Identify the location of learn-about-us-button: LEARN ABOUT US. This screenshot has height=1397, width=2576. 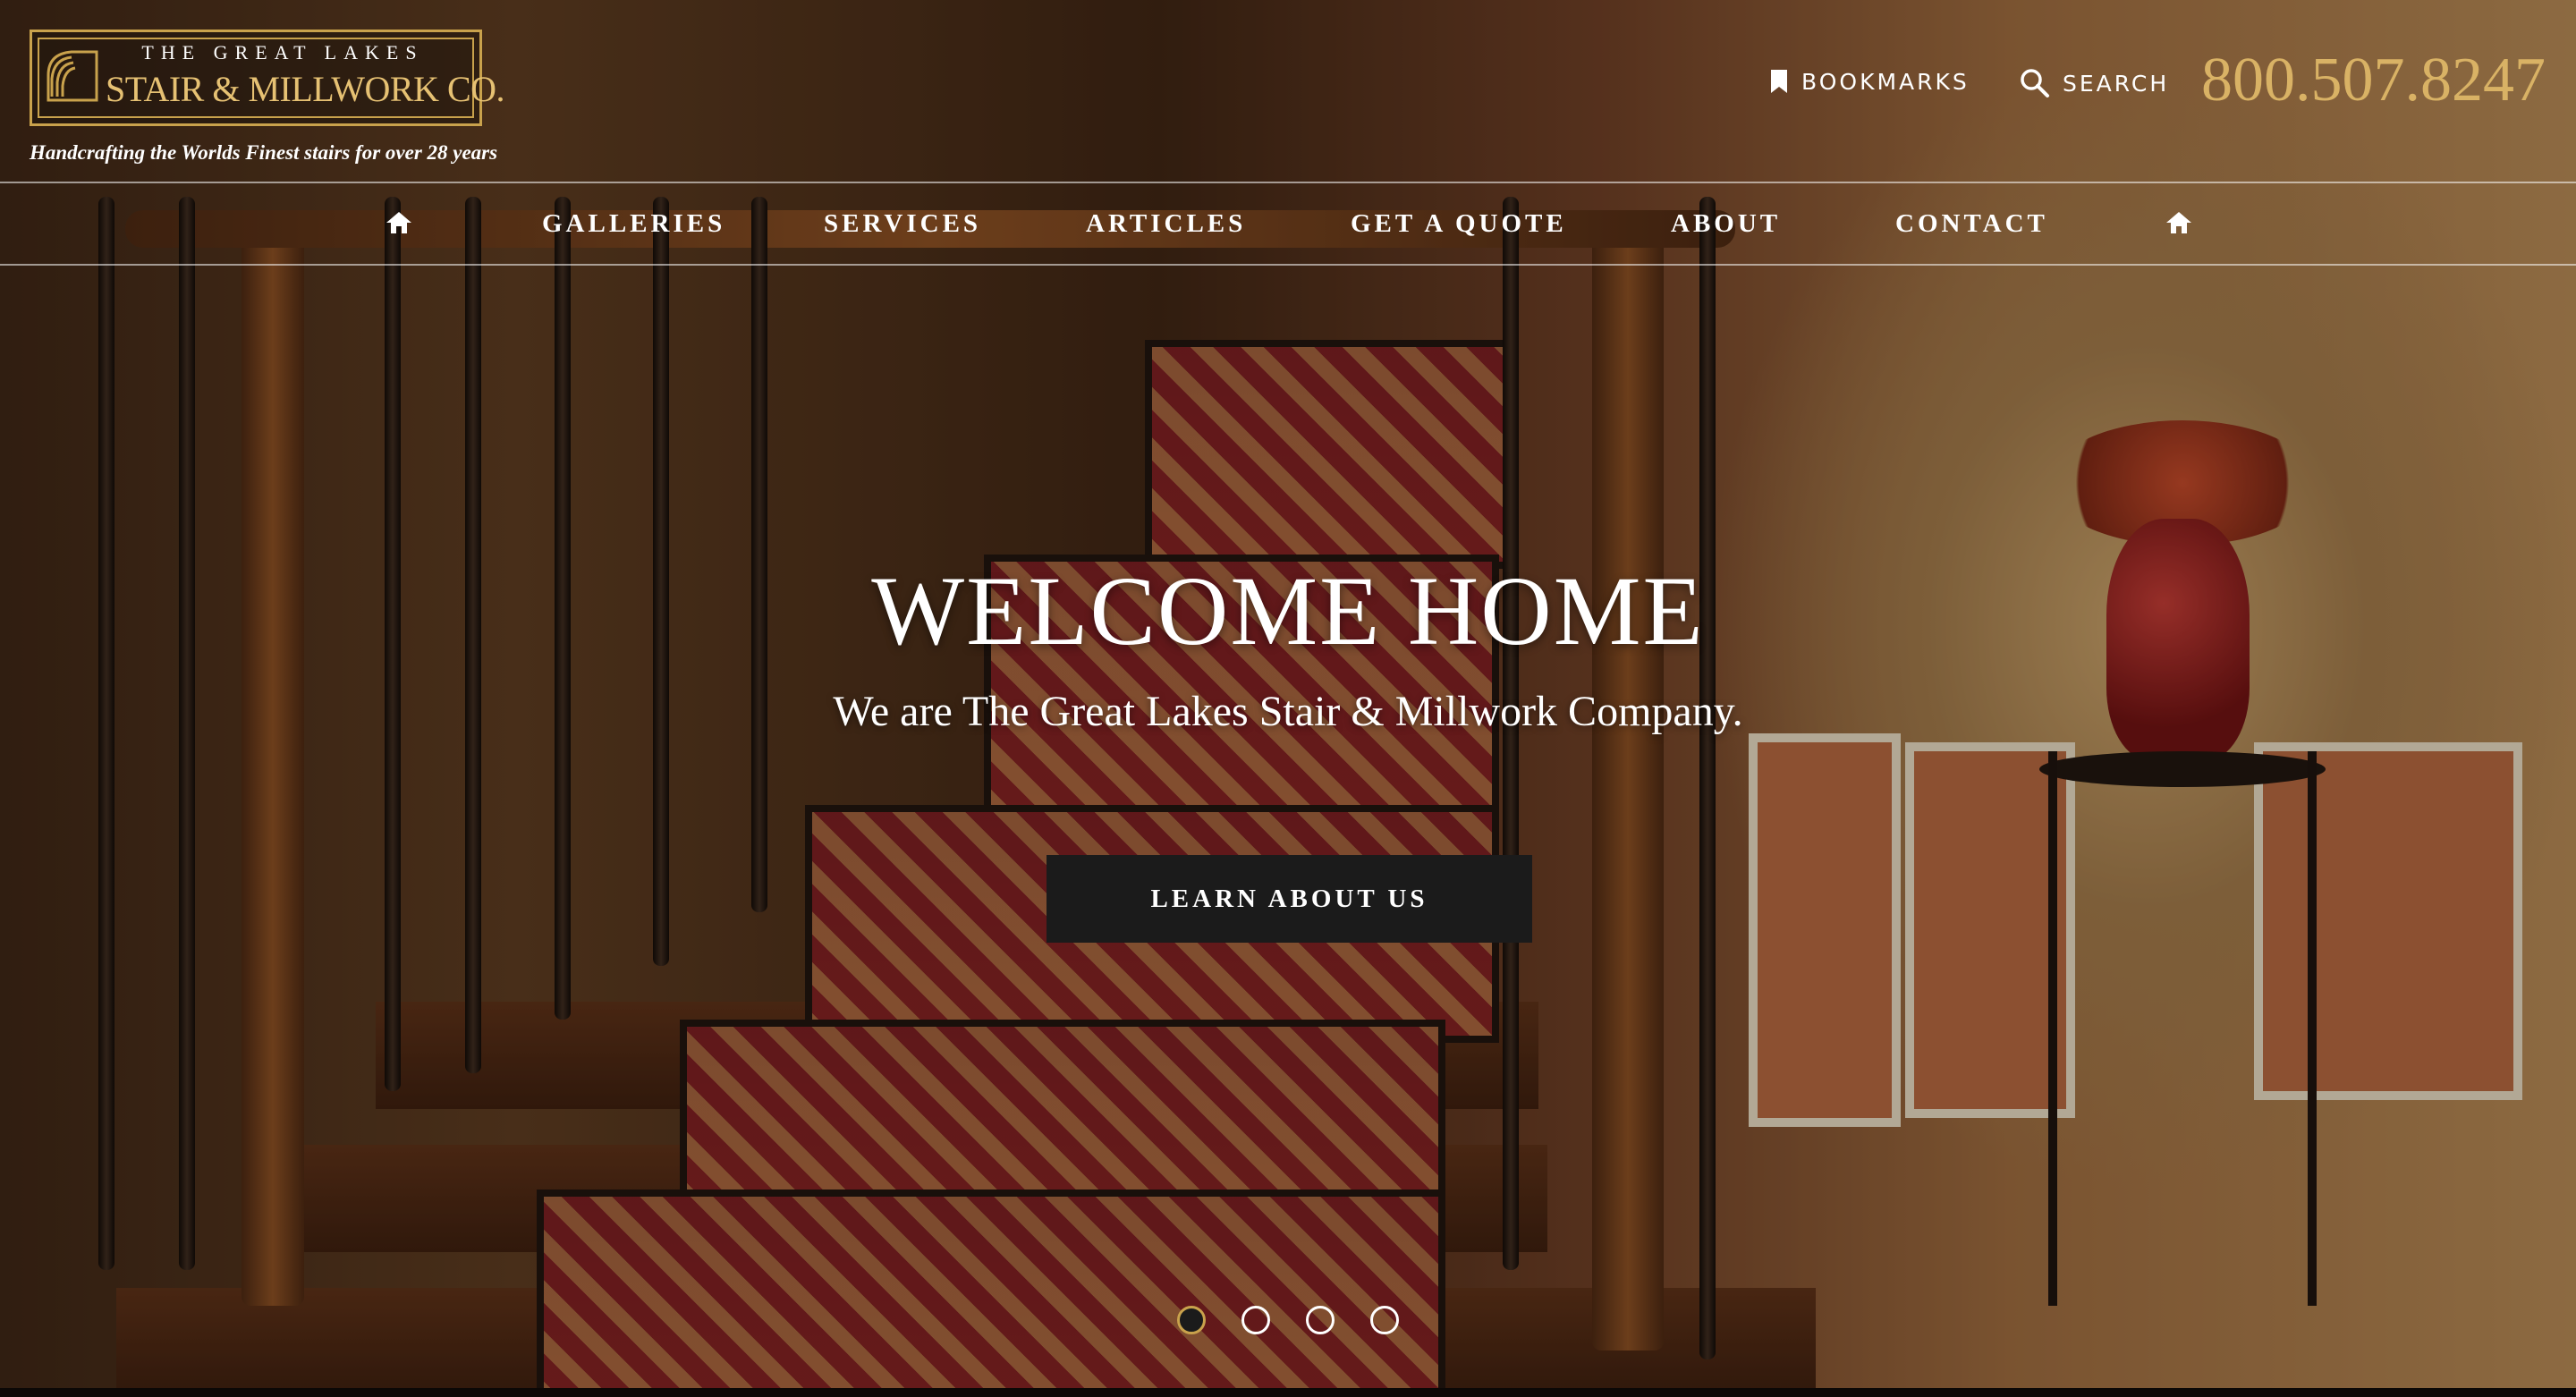
(1289, 899).